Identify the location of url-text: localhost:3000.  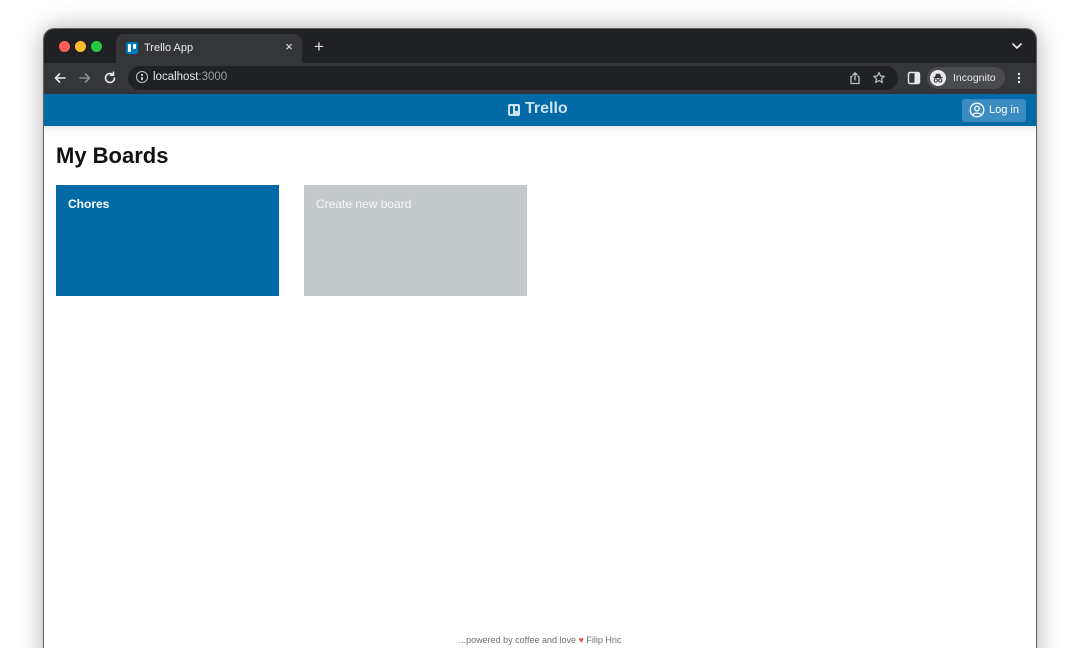
(190, 77).